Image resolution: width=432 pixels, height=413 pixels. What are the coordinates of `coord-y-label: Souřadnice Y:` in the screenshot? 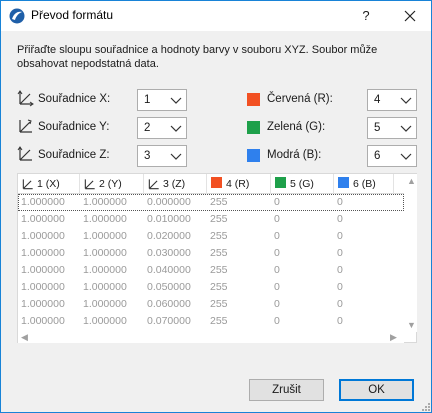 It's located at (74, 127).